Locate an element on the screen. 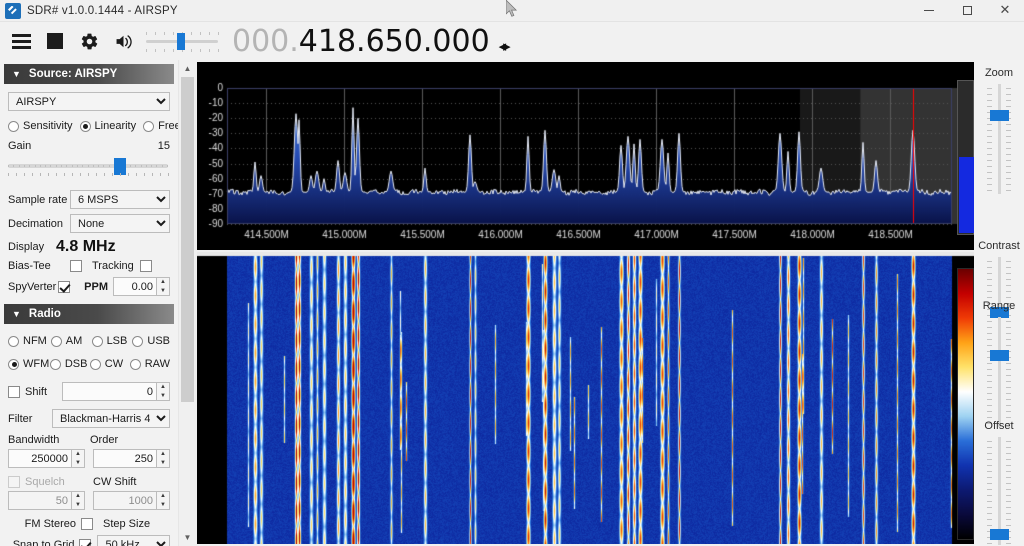 This screenshot has height=546, width=1024. order-input is located at coordinates (125, 458).